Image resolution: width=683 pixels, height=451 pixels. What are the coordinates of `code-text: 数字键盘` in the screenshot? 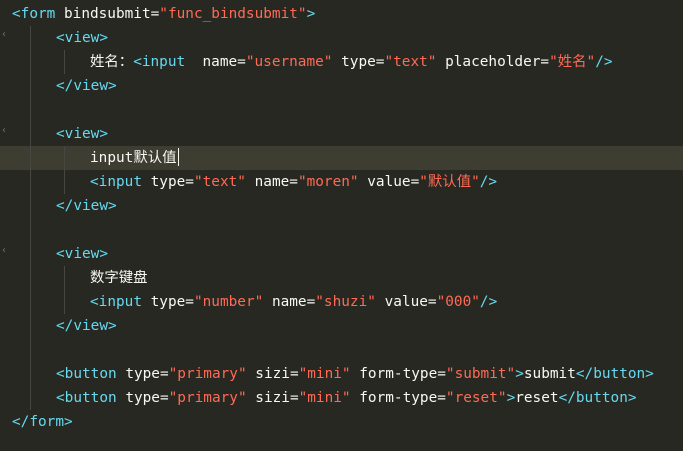 It's located at (119, 278).